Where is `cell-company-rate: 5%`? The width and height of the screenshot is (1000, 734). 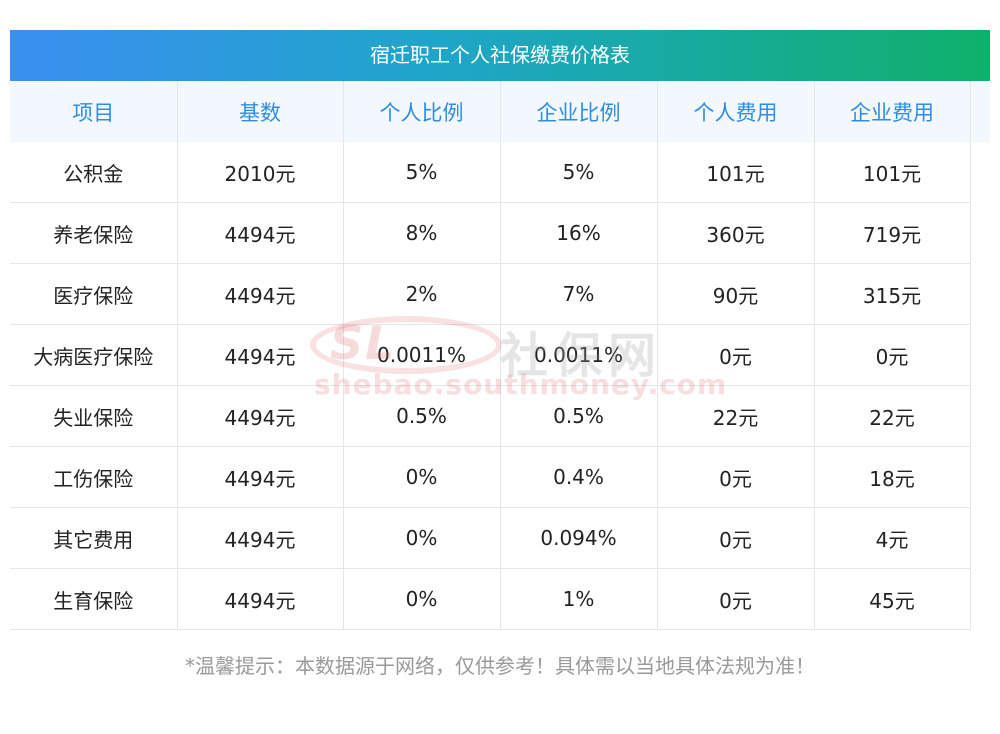 cell-company-rate: 5% is located at coordinates (579, 172).